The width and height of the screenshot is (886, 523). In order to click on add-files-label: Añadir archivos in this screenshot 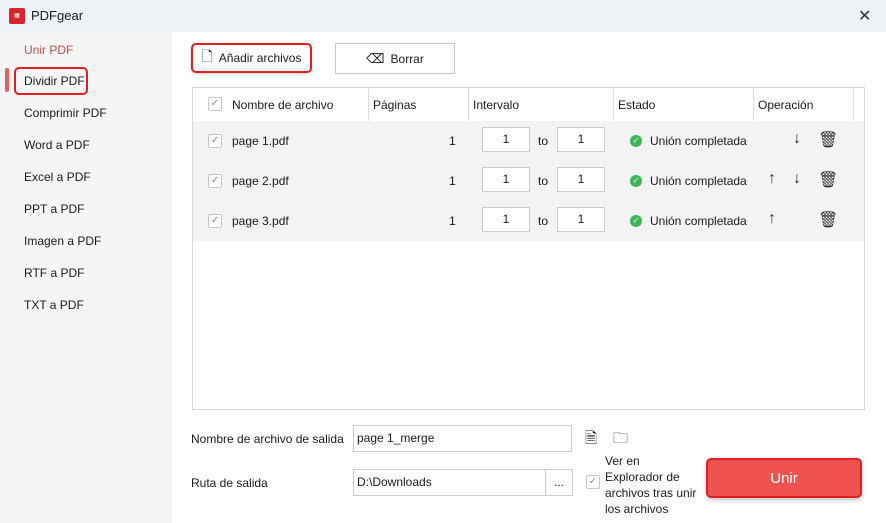, I will do `click(260, 58)`.